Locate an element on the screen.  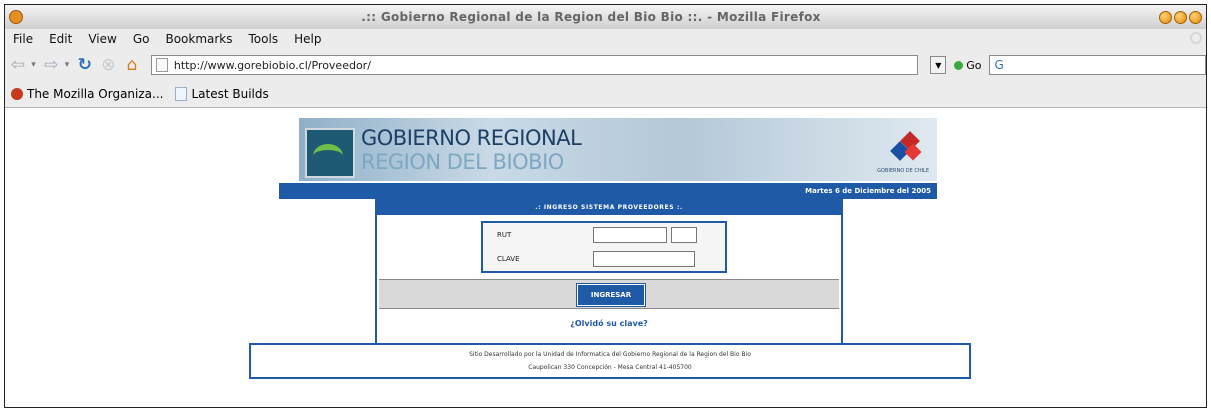
region-logo is located at coordinates (330, 153).